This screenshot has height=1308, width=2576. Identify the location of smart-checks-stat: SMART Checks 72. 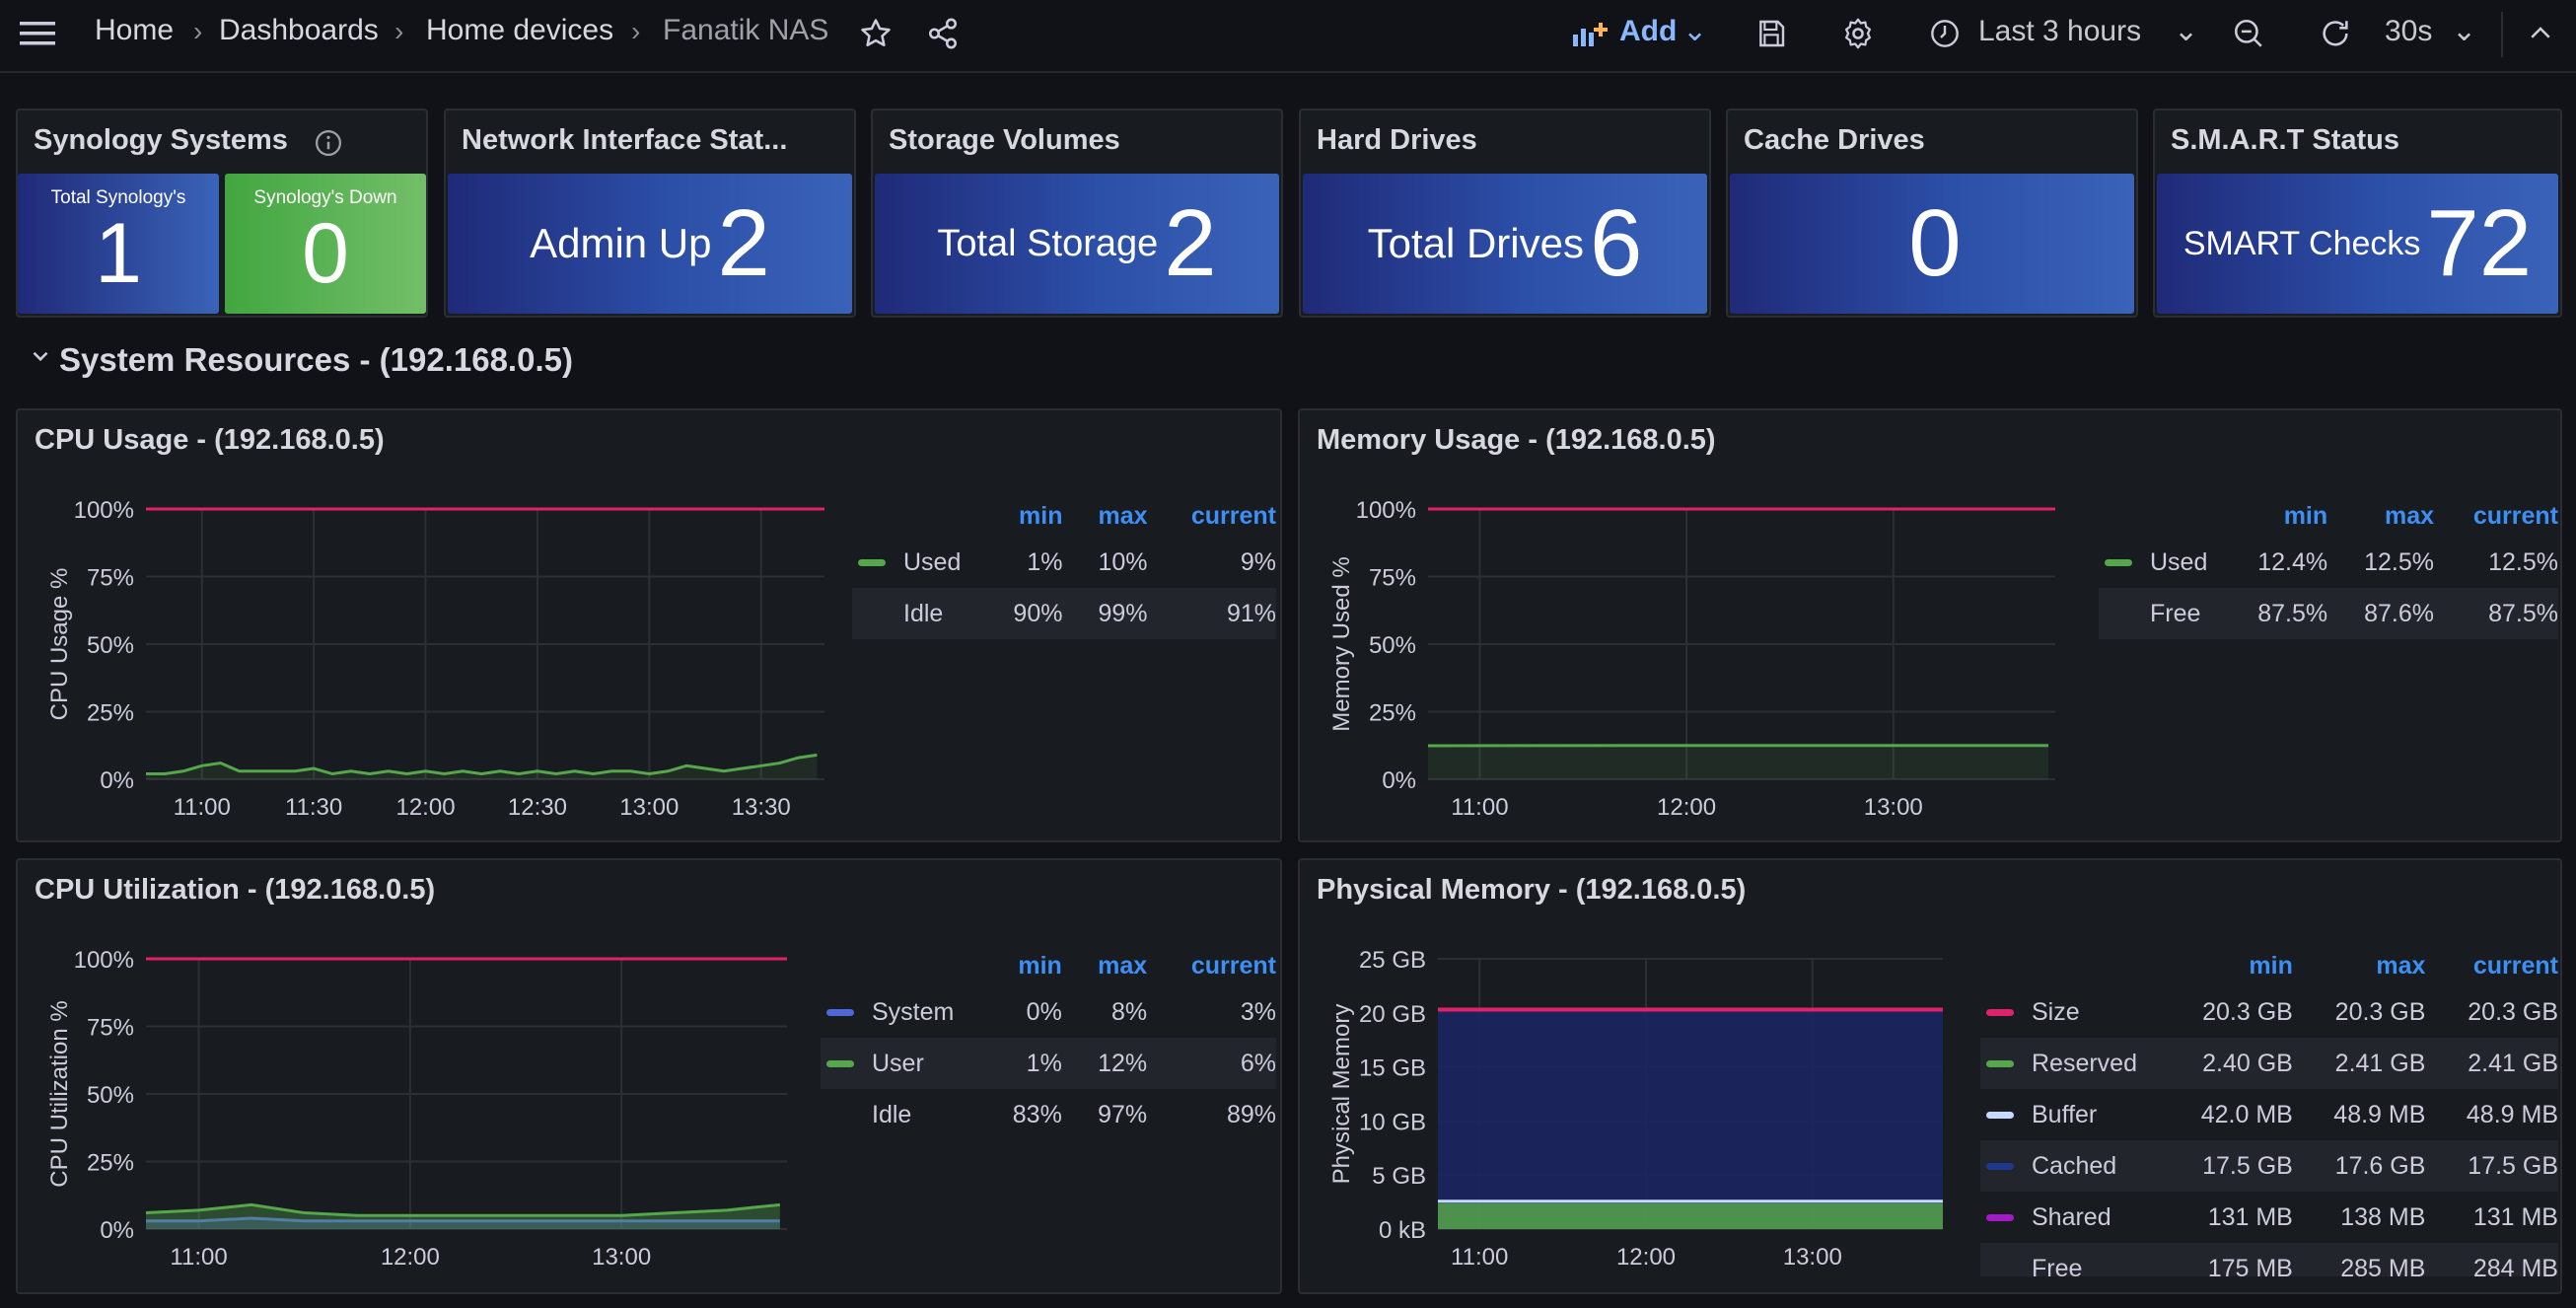
(2357, 244).